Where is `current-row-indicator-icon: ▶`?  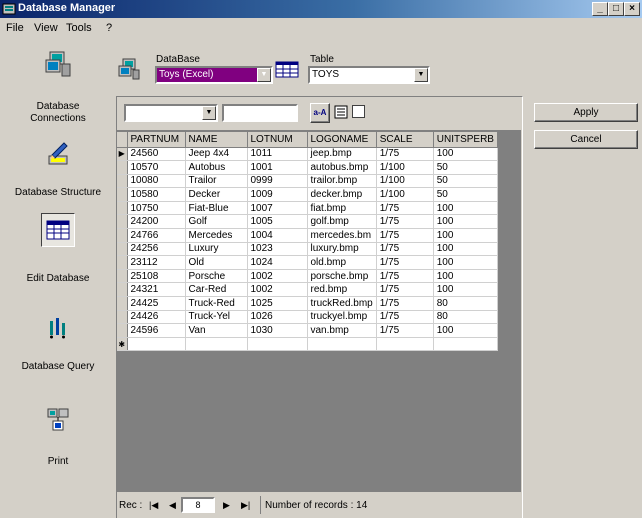
current-row-indicator-icon: ▶ is located at coordinates (122, 154).